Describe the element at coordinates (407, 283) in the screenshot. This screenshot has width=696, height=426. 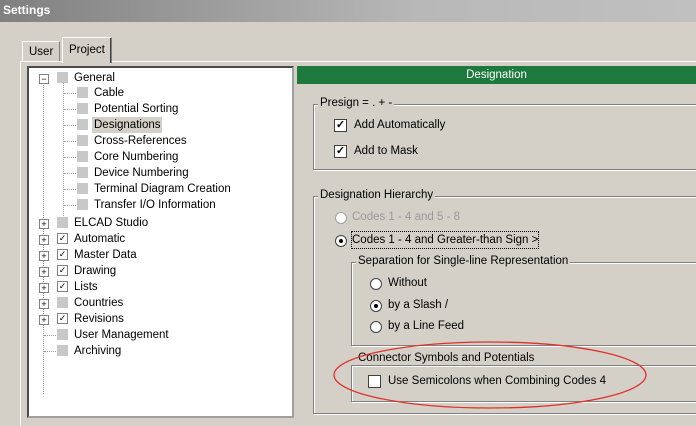
I see `radio-label: Without` at that location.